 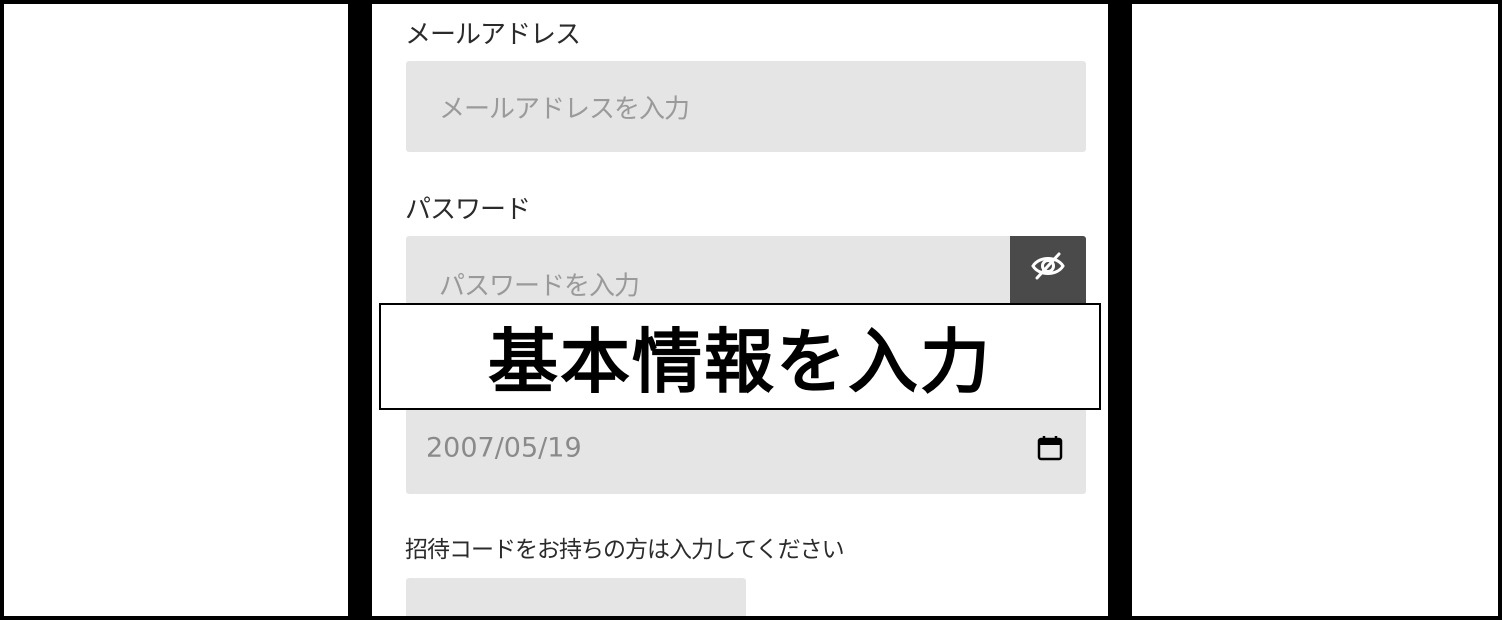 I want to click on calendar-icon, so click(x=1050, y=448).